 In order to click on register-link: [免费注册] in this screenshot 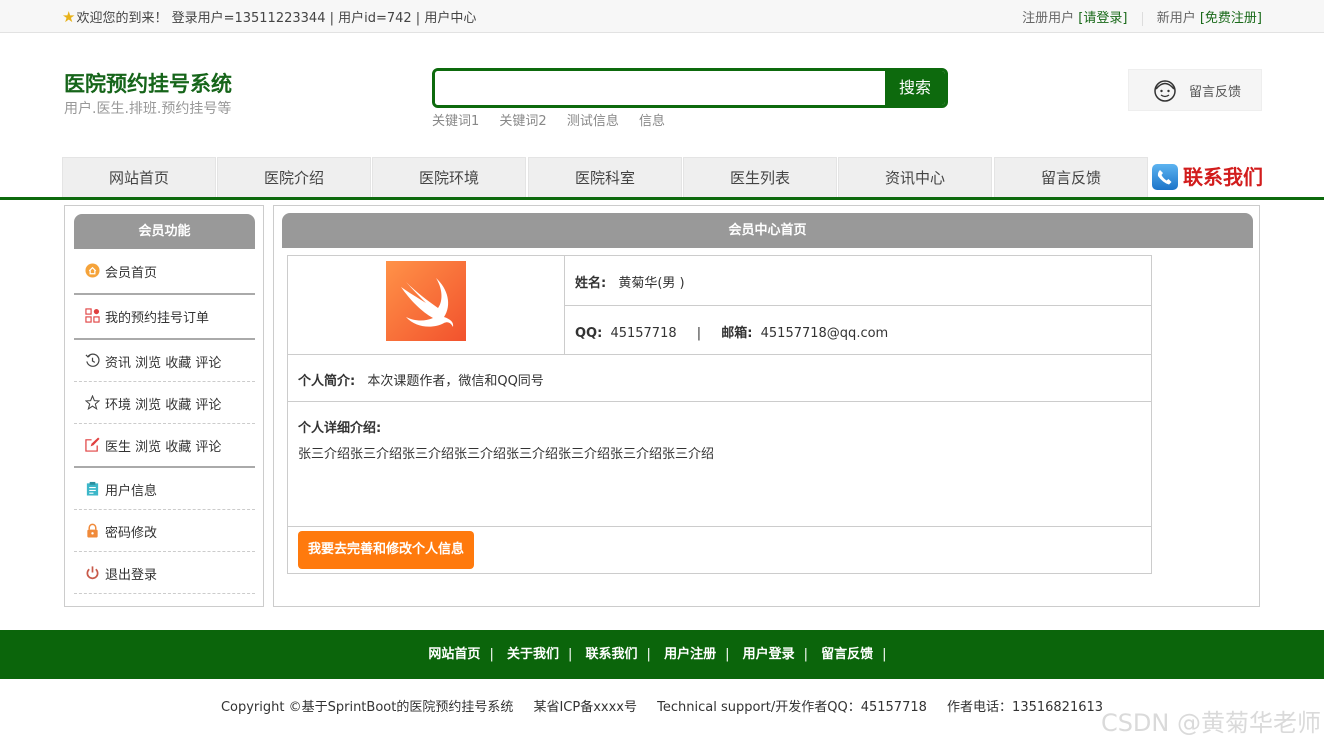, I will do `click(1231, 18)`.